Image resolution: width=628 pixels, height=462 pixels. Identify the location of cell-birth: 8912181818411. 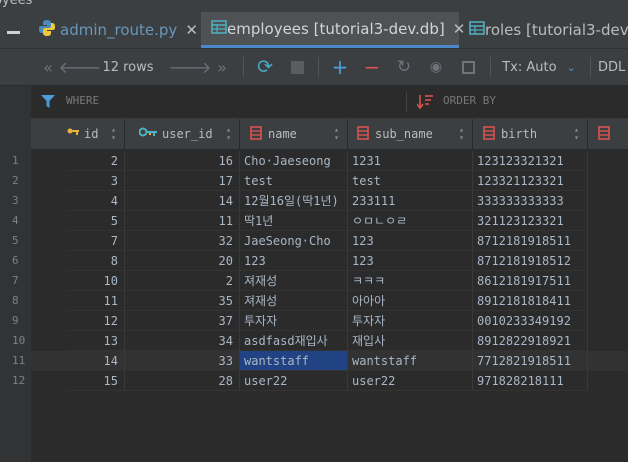
(530, 301).